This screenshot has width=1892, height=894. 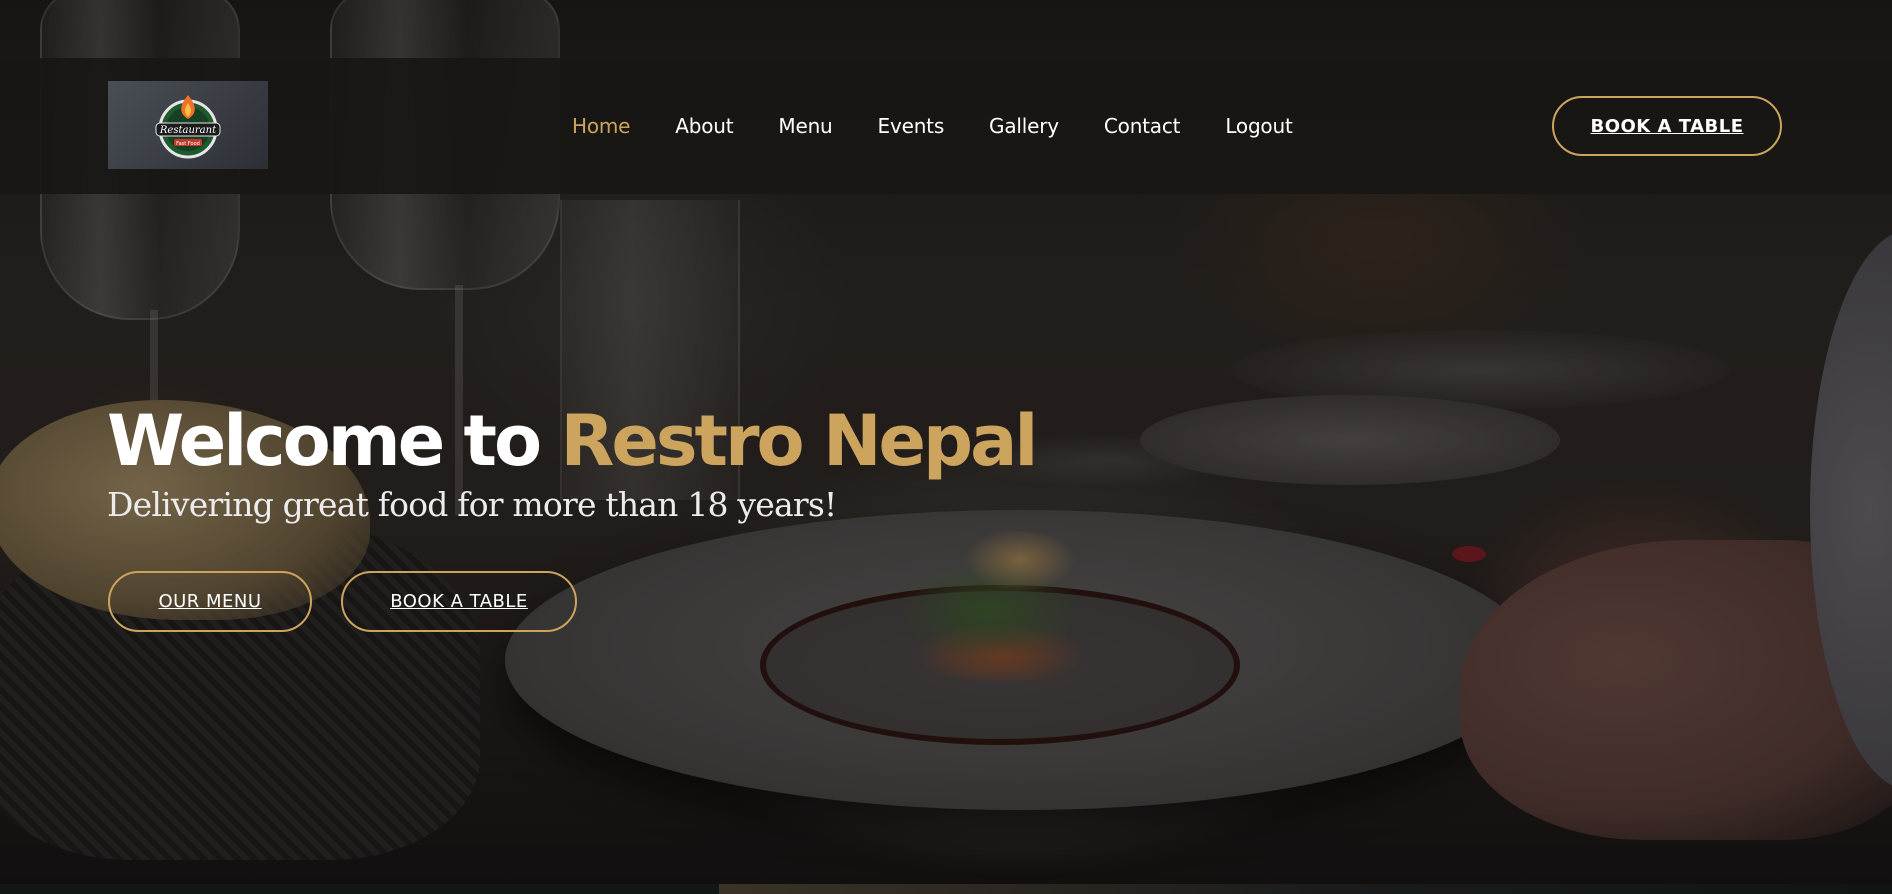 What do you see at coordinates (704, 126) in the screenshot?
I see `nav-about: About` at bounding box center [704, 126].